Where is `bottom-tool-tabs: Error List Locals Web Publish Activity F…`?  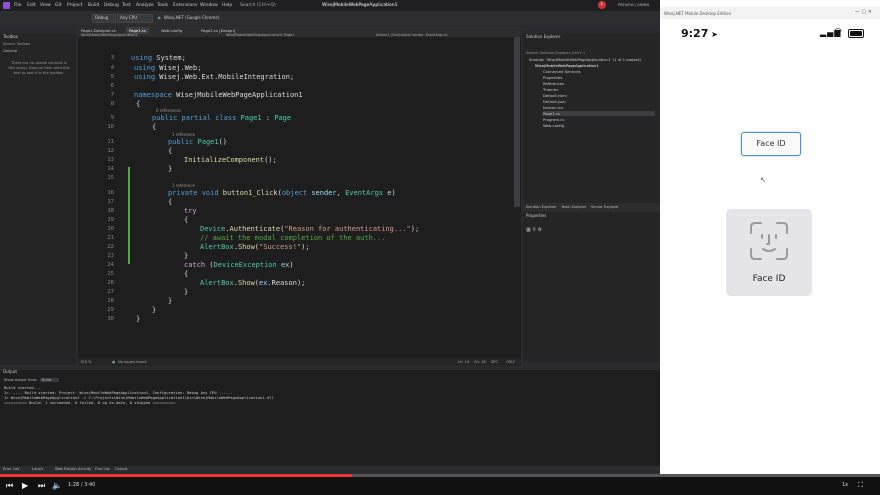
bottom-tool-tabs: Error List Locals Web Publish Activity F… is located at coordinates (330, 468).